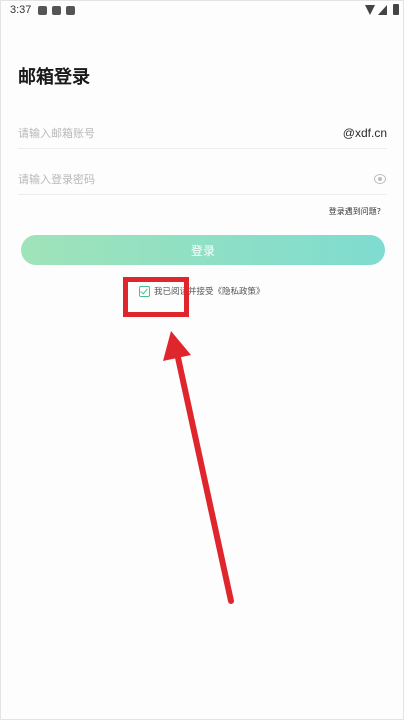  I want to click on annotation-arrow, so click(198, 467).